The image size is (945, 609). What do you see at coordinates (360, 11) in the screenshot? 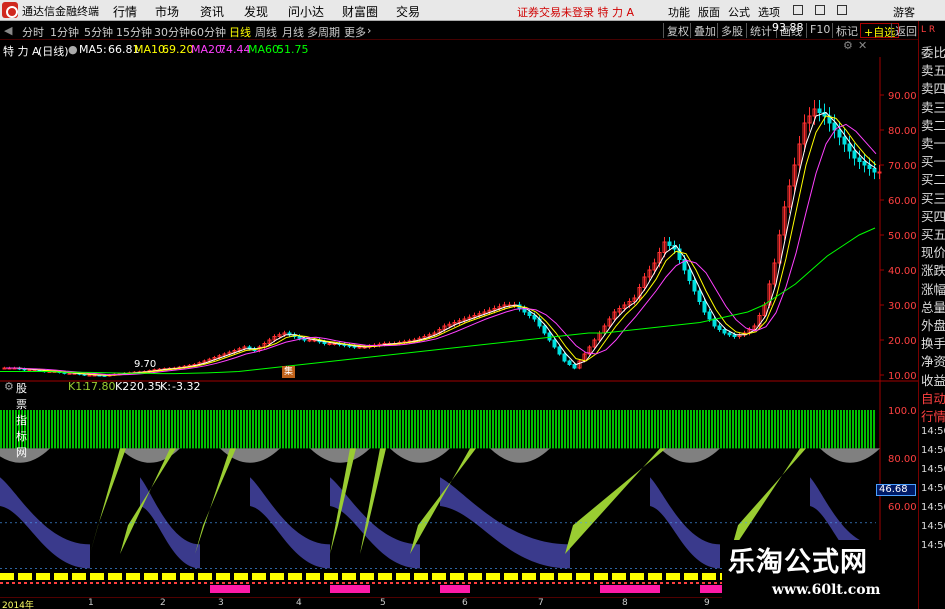
I see `menu-wealth: 财富圈` at bounding box center [360, 11].